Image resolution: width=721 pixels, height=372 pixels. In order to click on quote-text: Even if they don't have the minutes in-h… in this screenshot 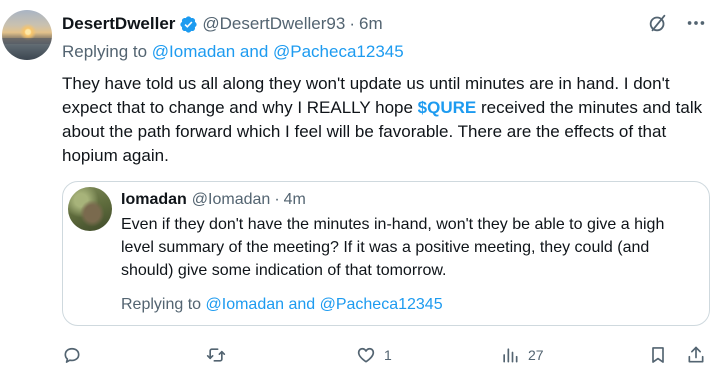, I will do `click(393, 247)`.